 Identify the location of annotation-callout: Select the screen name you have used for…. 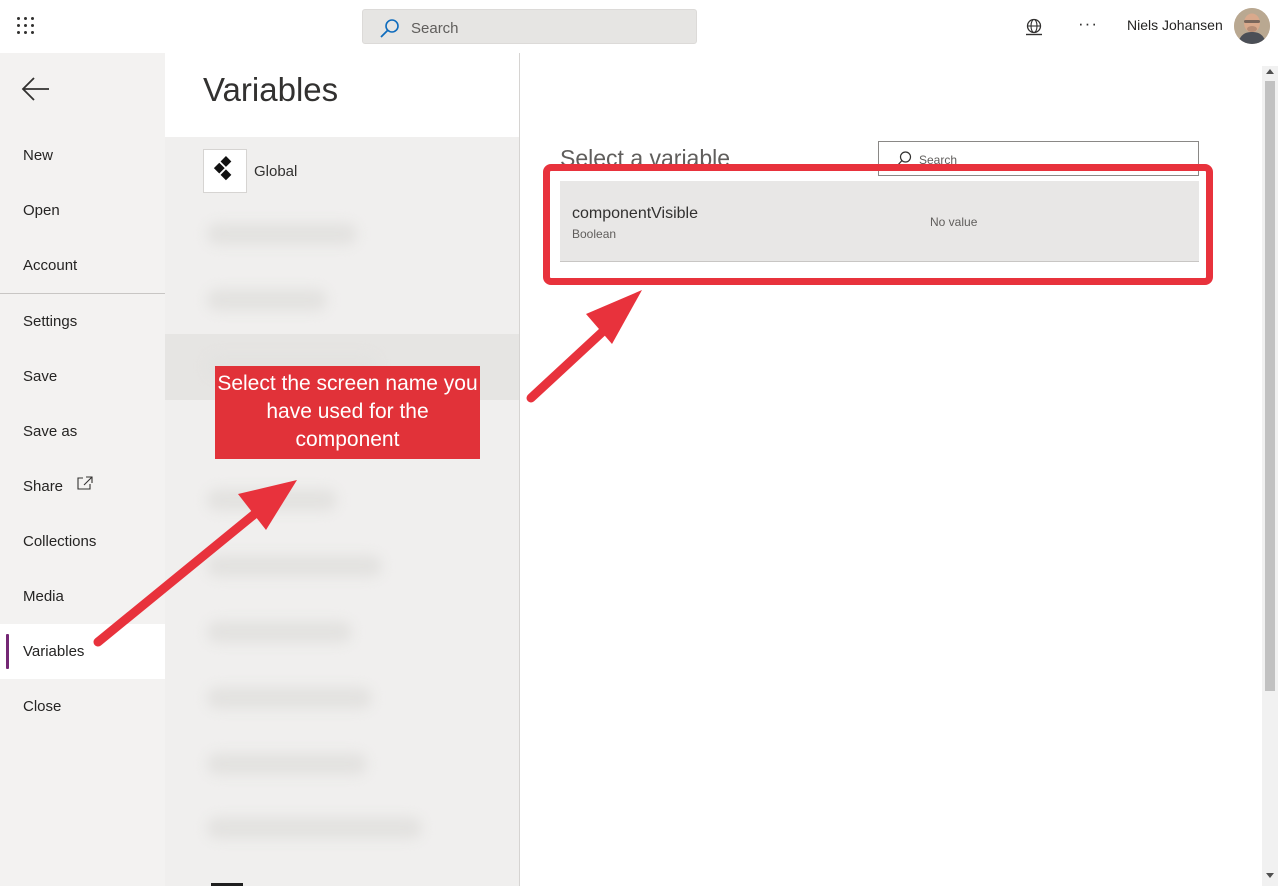
(347, 412).